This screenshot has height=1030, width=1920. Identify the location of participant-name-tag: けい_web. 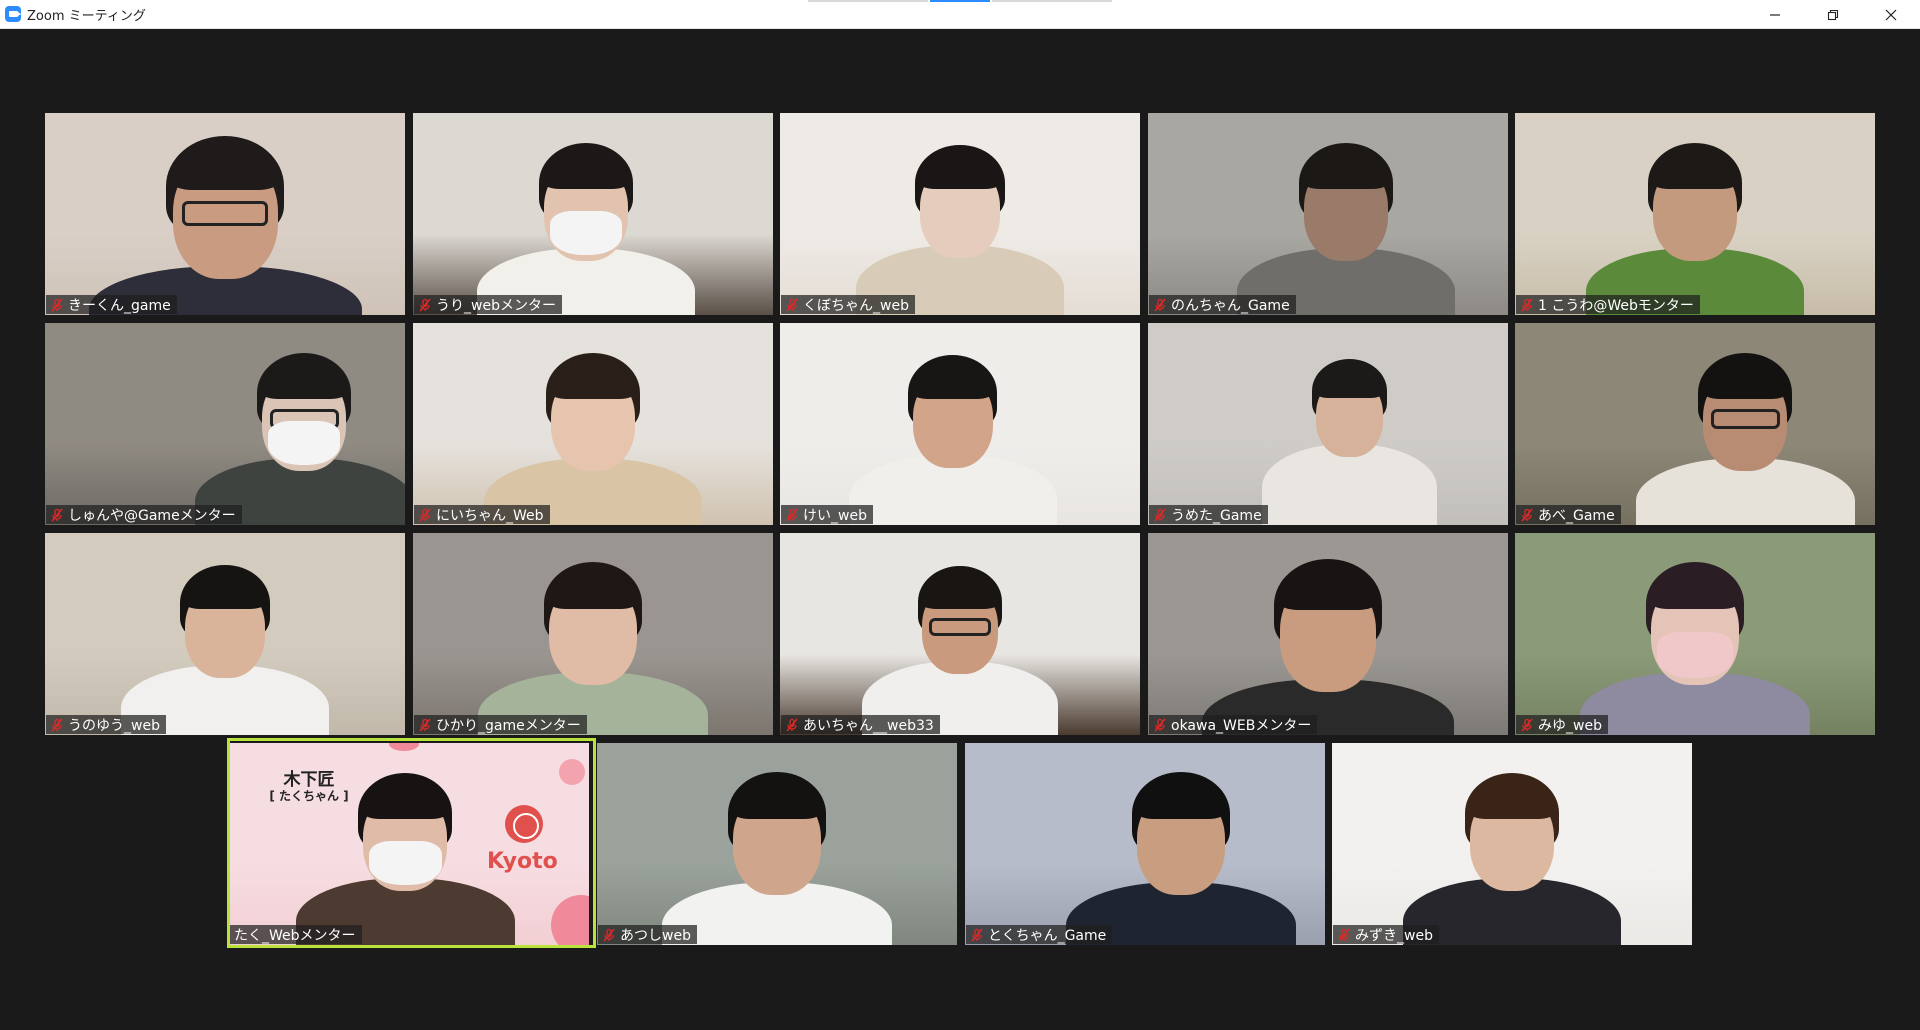
(827, 514).